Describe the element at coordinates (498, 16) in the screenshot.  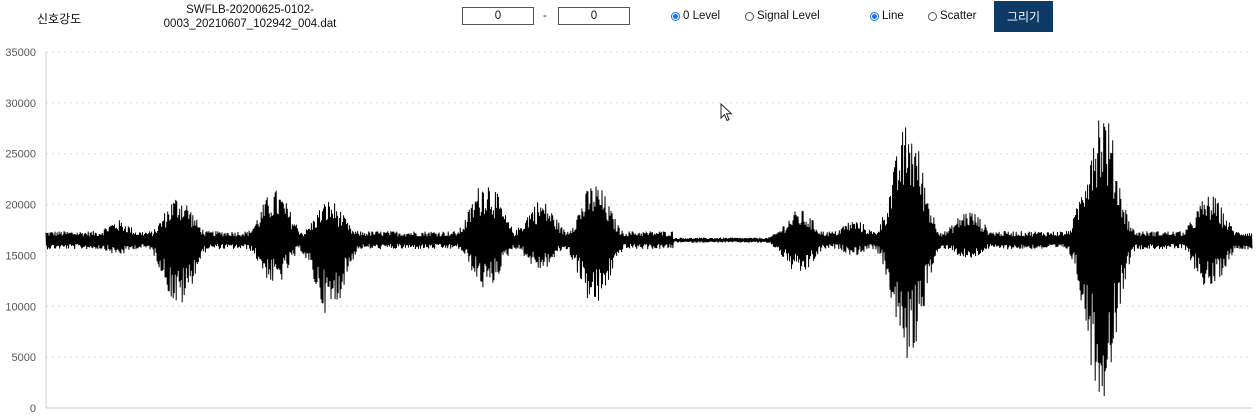
I see `range-start-input` at that location.